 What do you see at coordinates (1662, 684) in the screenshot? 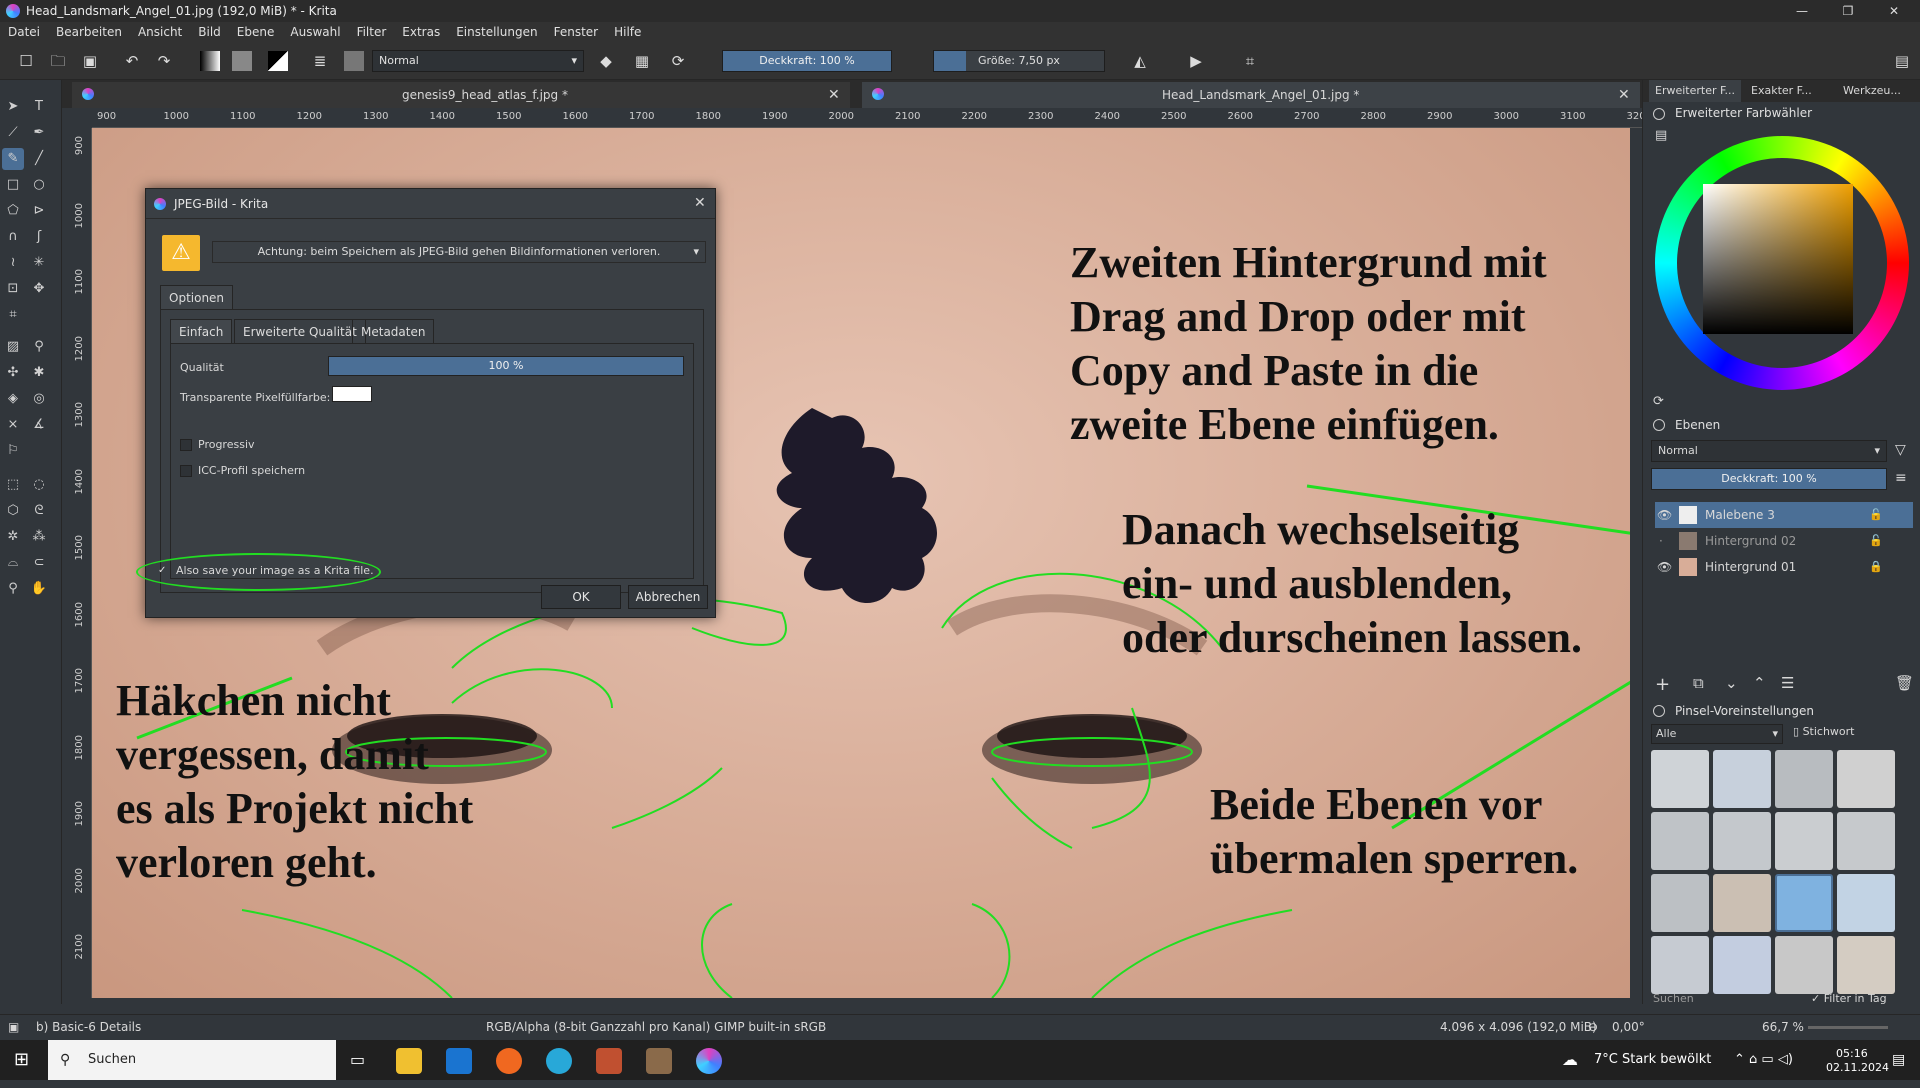
I see `add-layer-icon: +` at bounding box center [1662, 684].